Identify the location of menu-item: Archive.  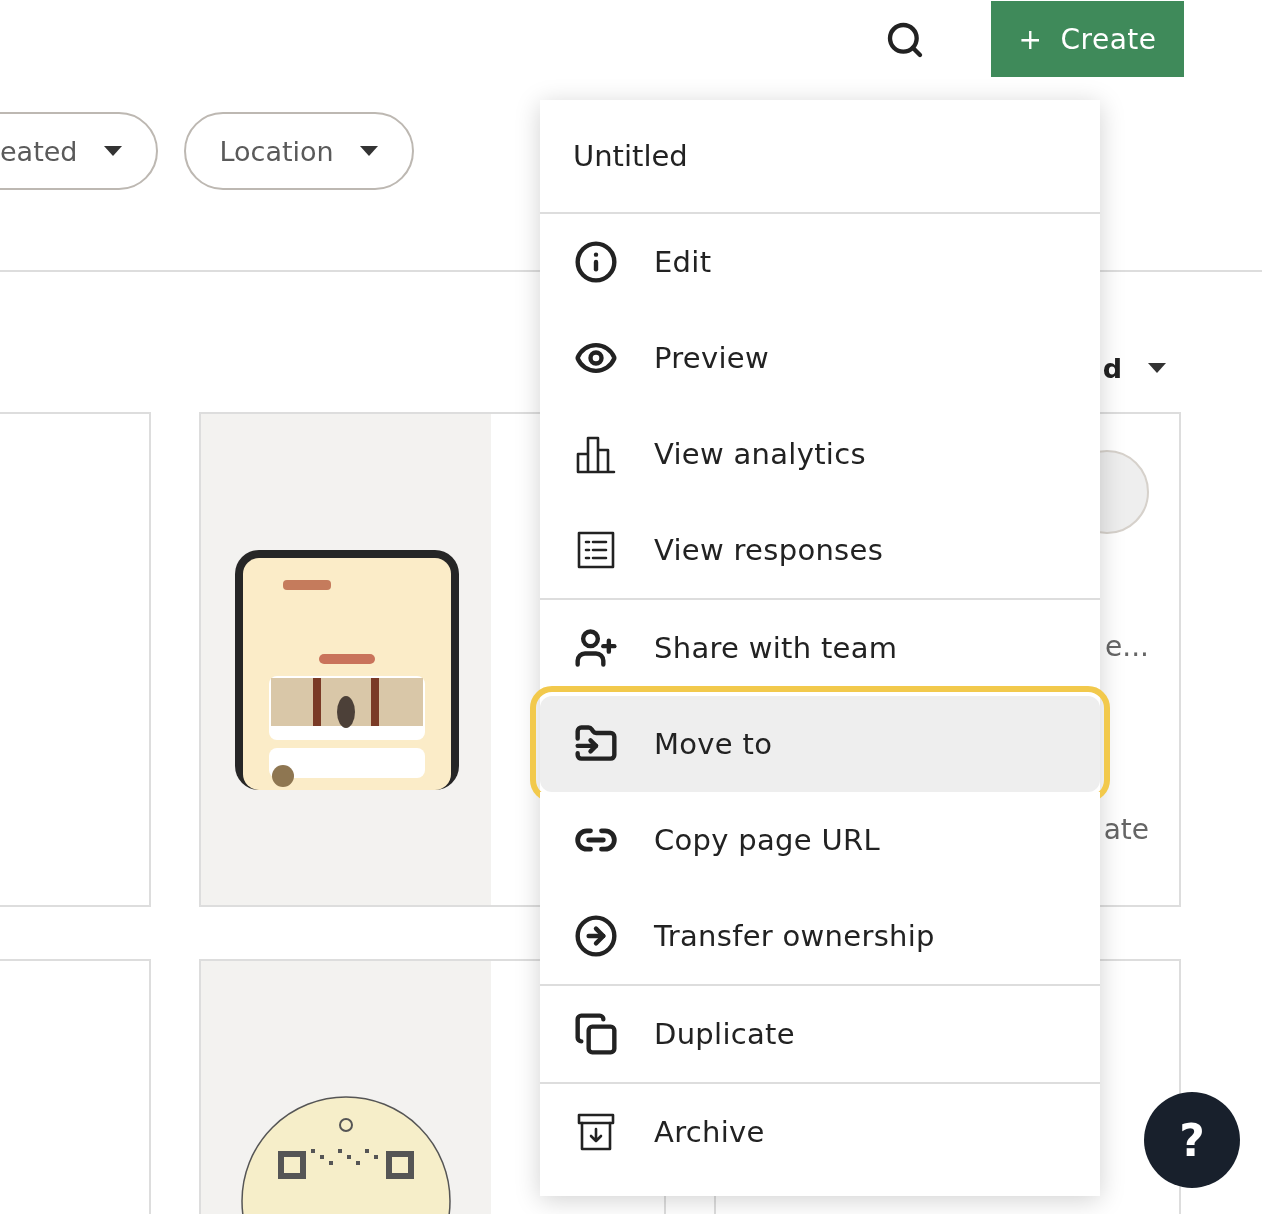
(820, 1132).